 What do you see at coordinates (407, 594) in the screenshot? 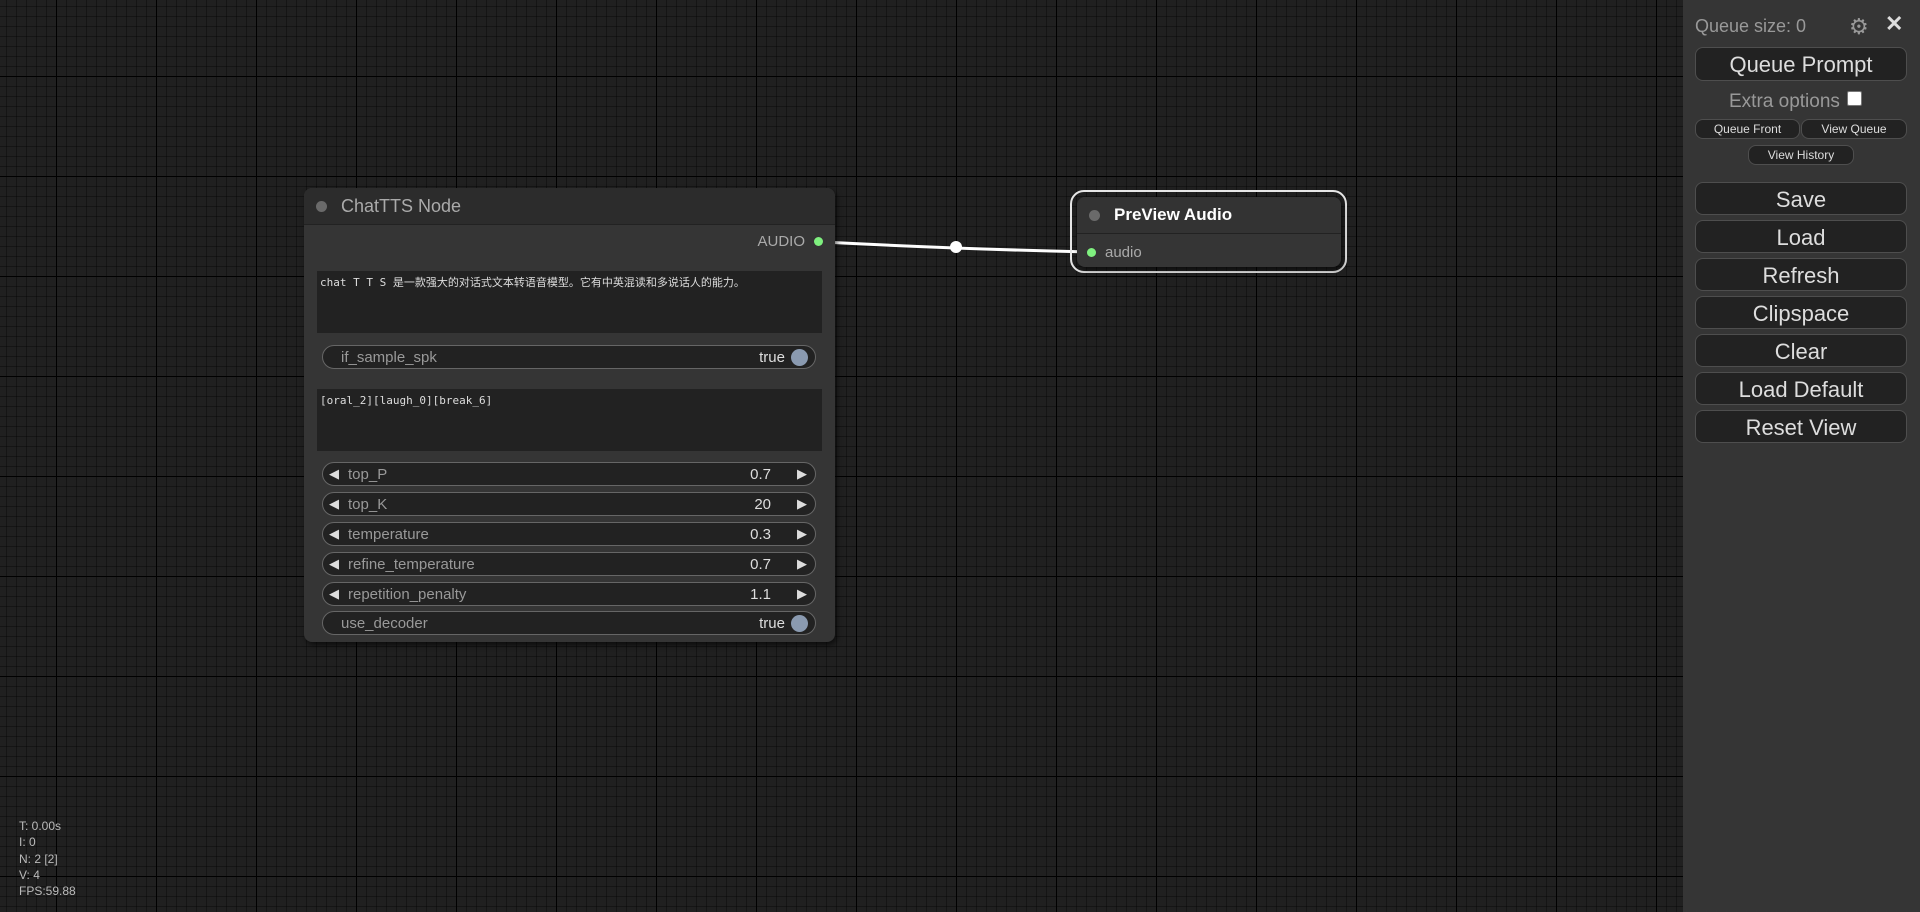
I see `param-name: repetition_penalty` at bounding box center [407, 594].